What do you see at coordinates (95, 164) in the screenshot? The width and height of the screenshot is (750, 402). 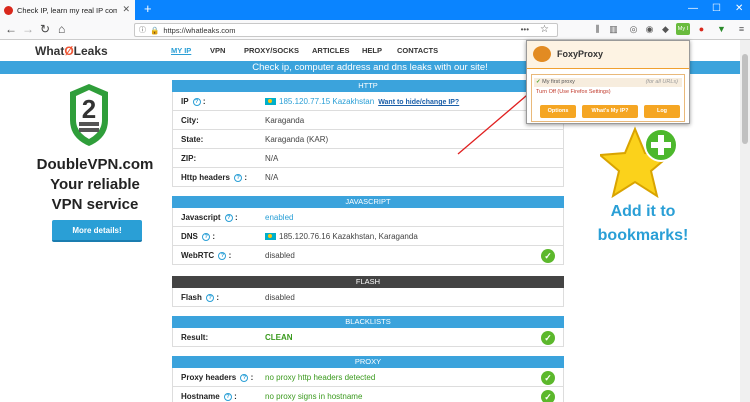 I see `ad-line-1: DoubleVPN.com` at bounding box center [95, 164].